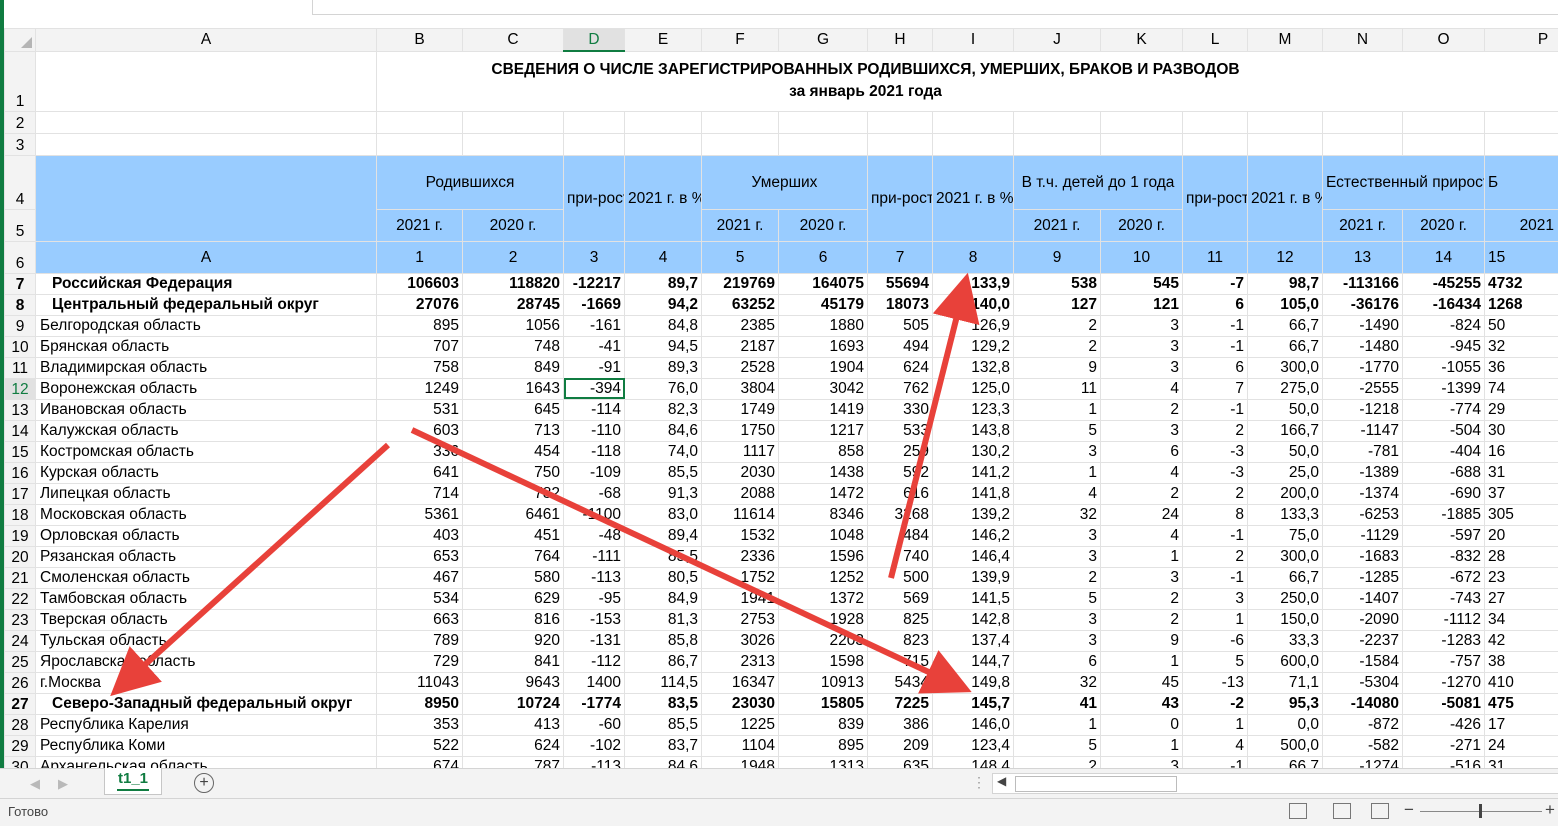 Image resolution: width=1558 pixels, height=826 pixels. I want to click on value-cell: 50, so click(1521, 325).